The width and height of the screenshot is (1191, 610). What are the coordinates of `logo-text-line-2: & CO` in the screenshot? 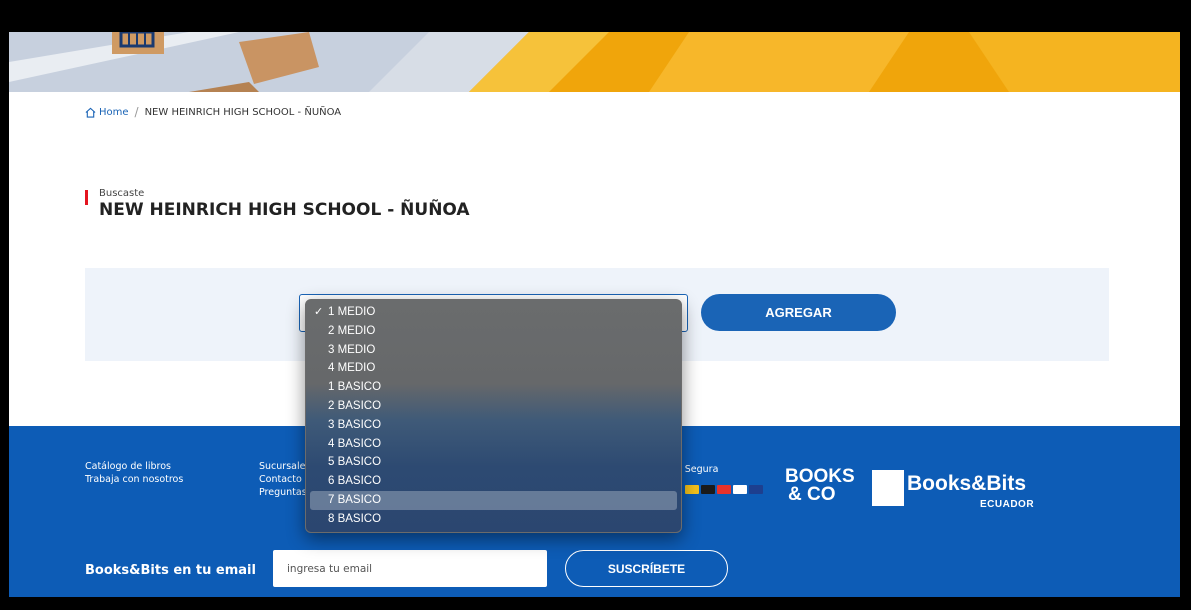 It's located at (812, 494).